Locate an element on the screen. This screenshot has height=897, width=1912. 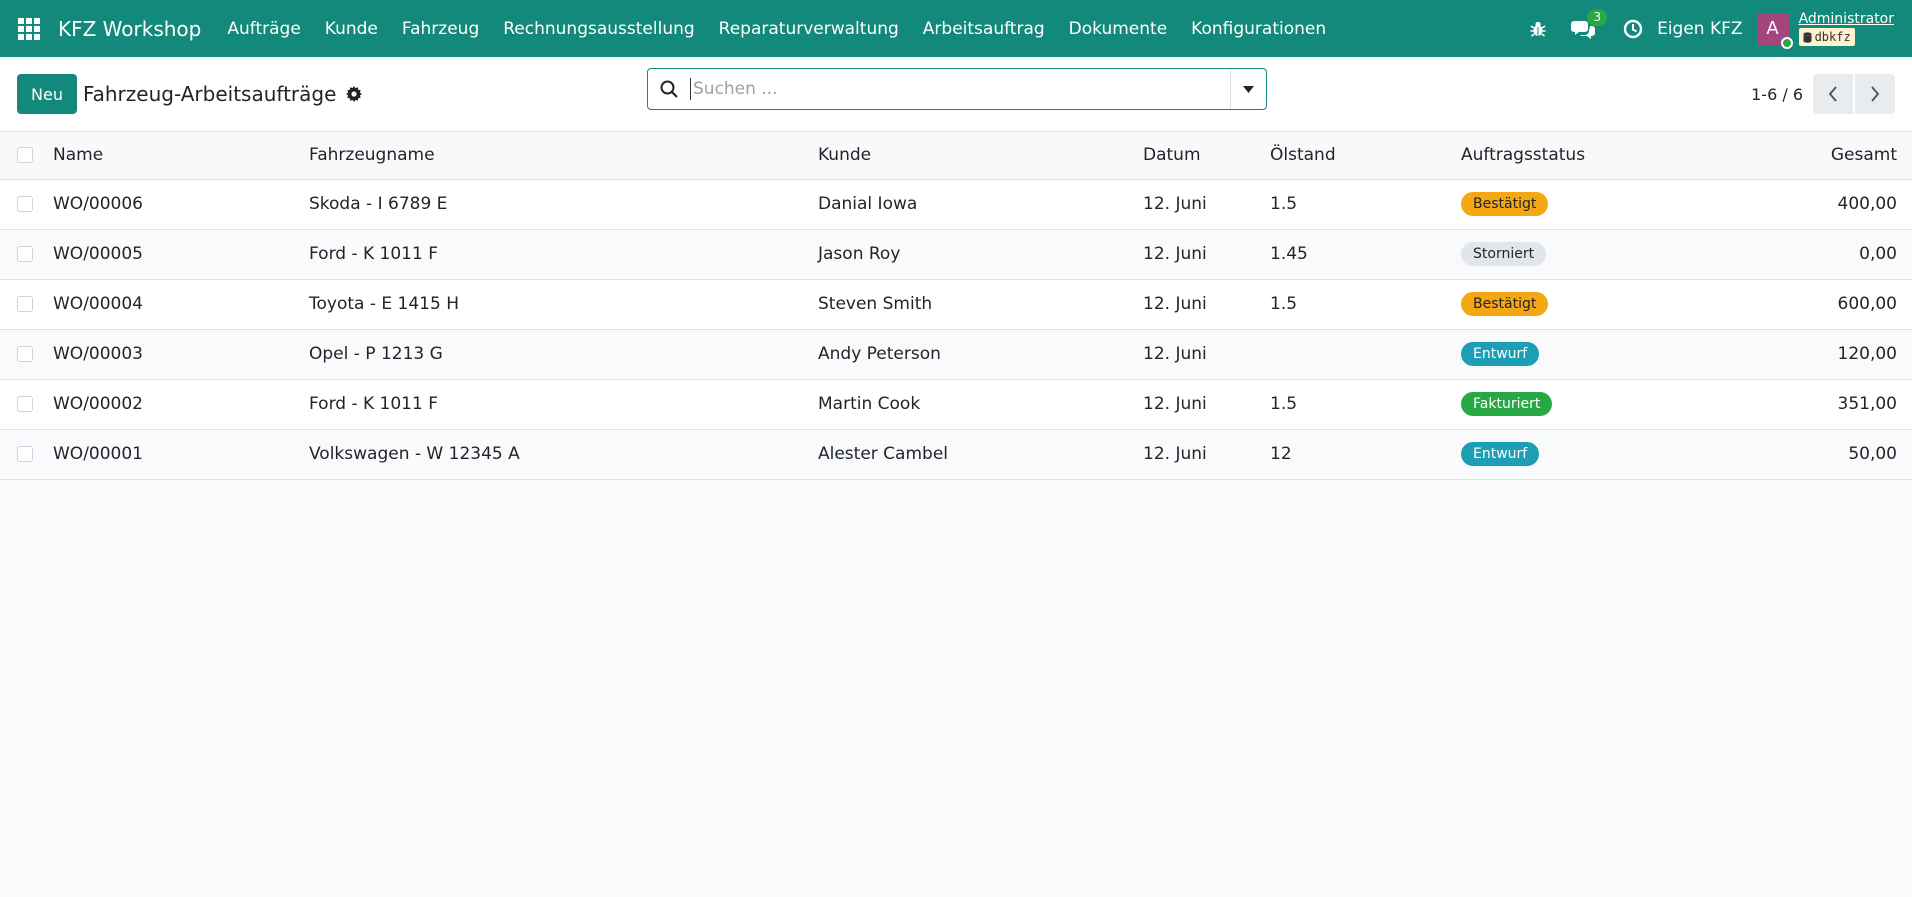
column-header-name: Name is located at coordinates (181, 156).